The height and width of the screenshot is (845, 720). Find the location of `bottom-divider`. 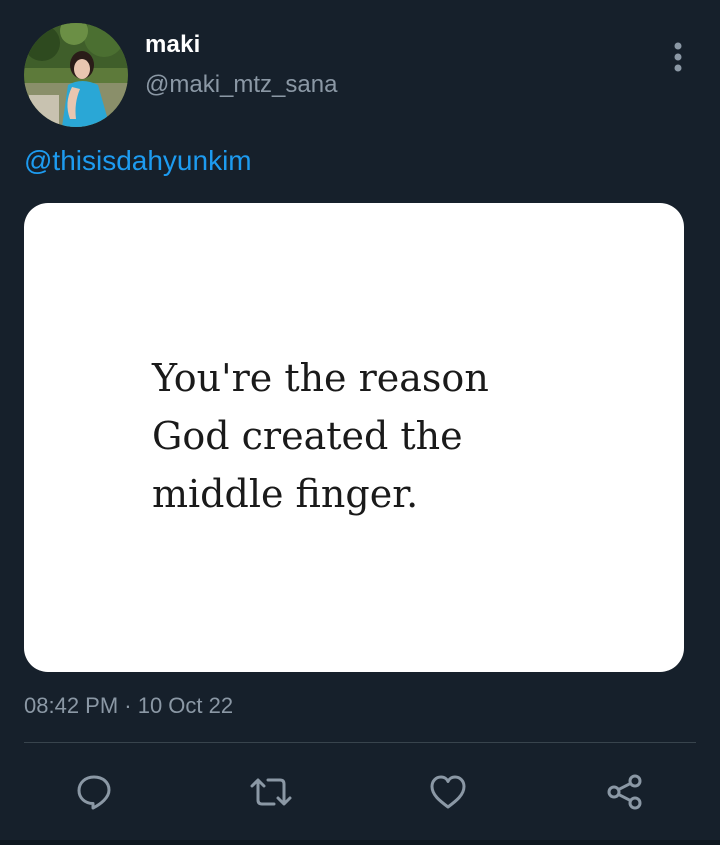

bottom-divider is located at coordinates (360, 842).